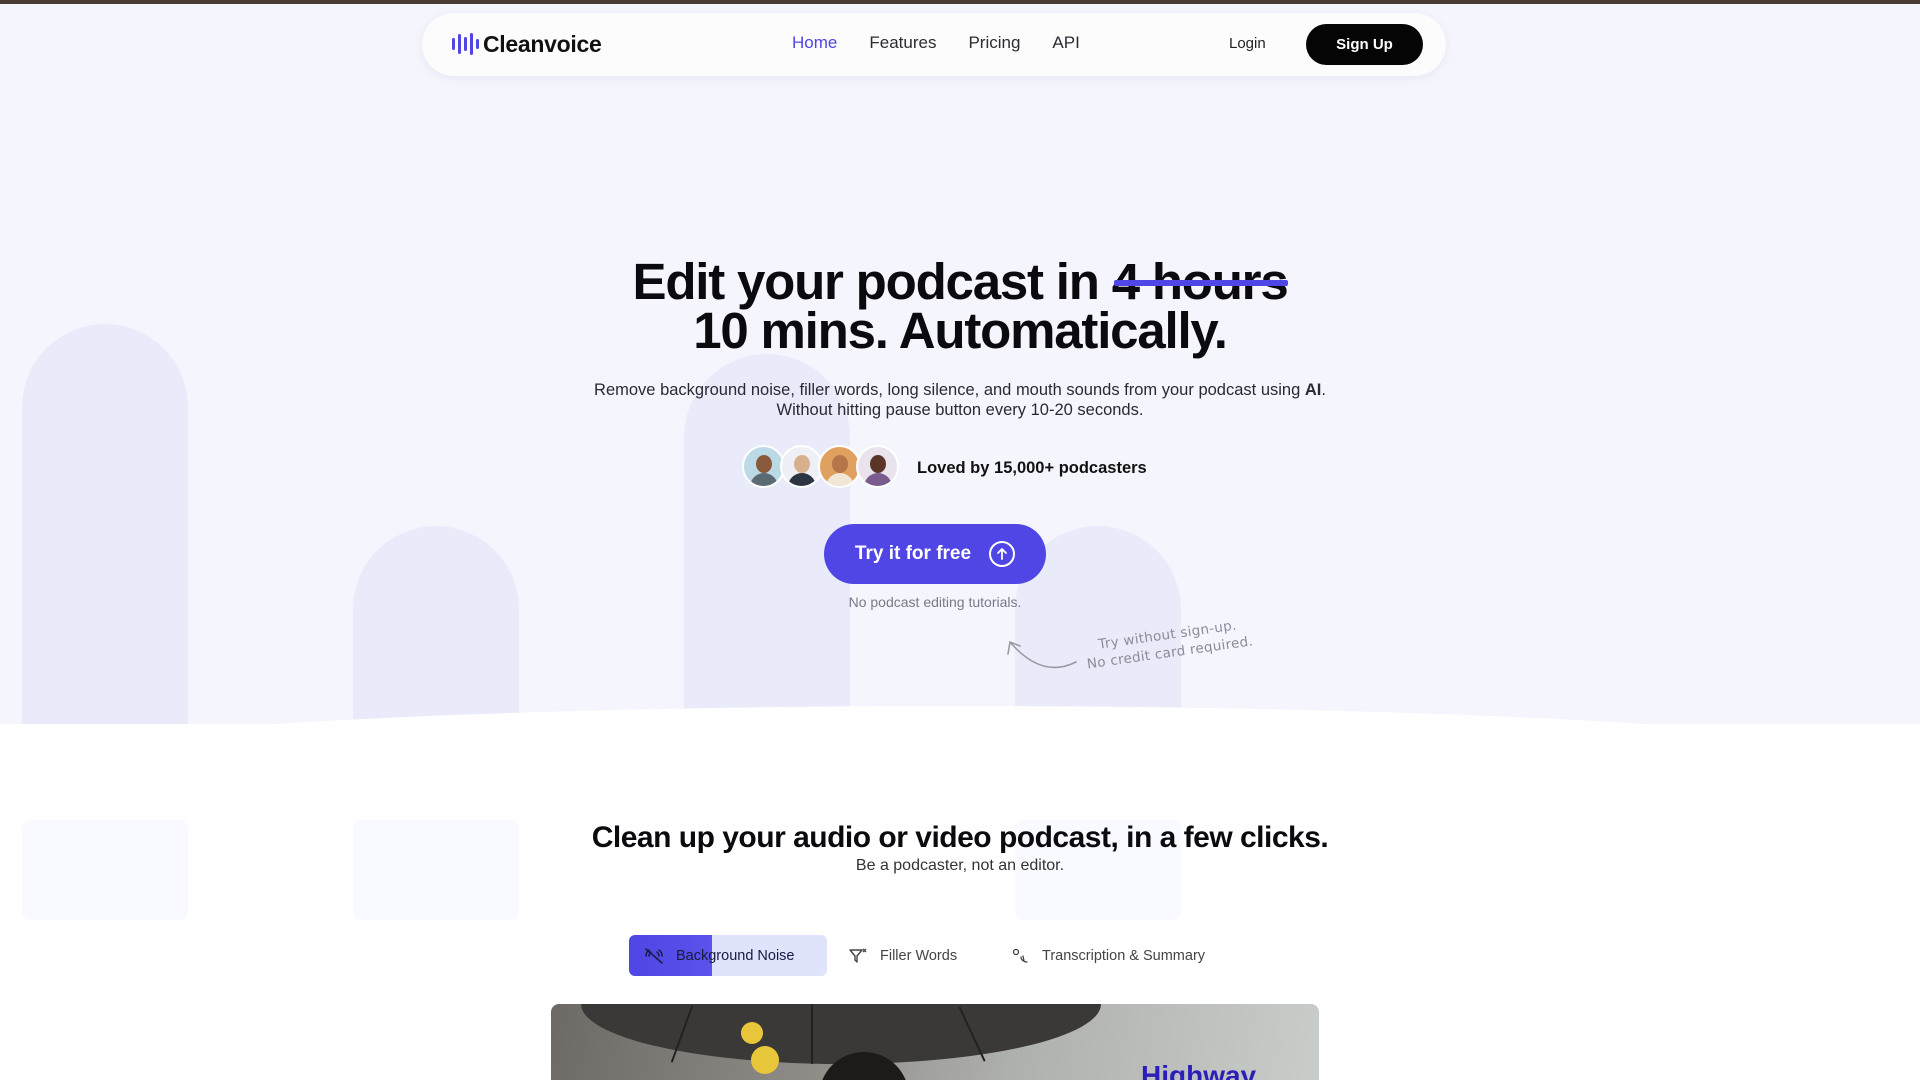  I want to click on signup-button: Sign Up, so click(1364, 44).